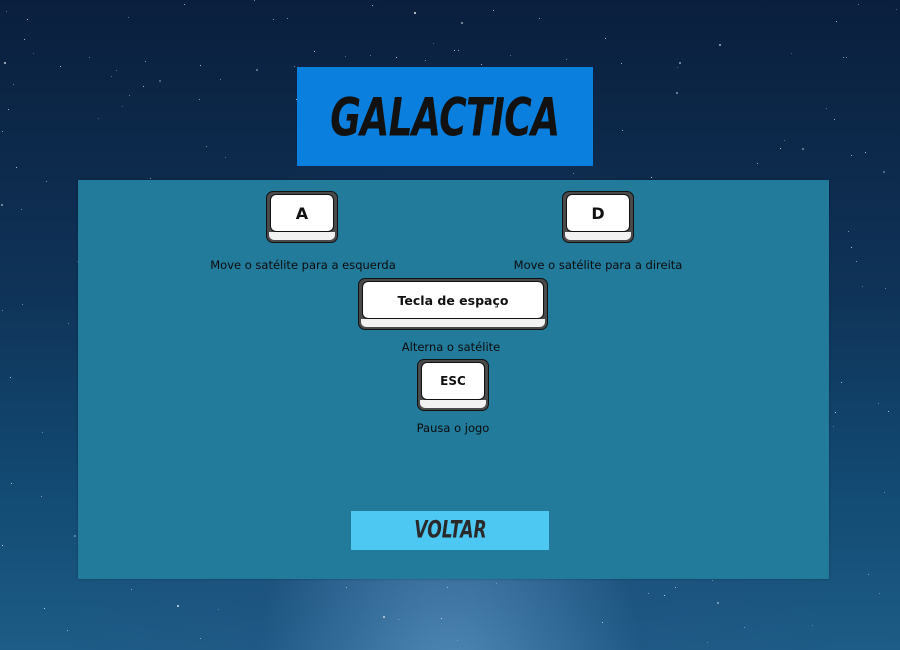 Image resolution: width=900 pixels, height=650 pixels. I want to click on back-button: VOLTAR, so click(450, 530).